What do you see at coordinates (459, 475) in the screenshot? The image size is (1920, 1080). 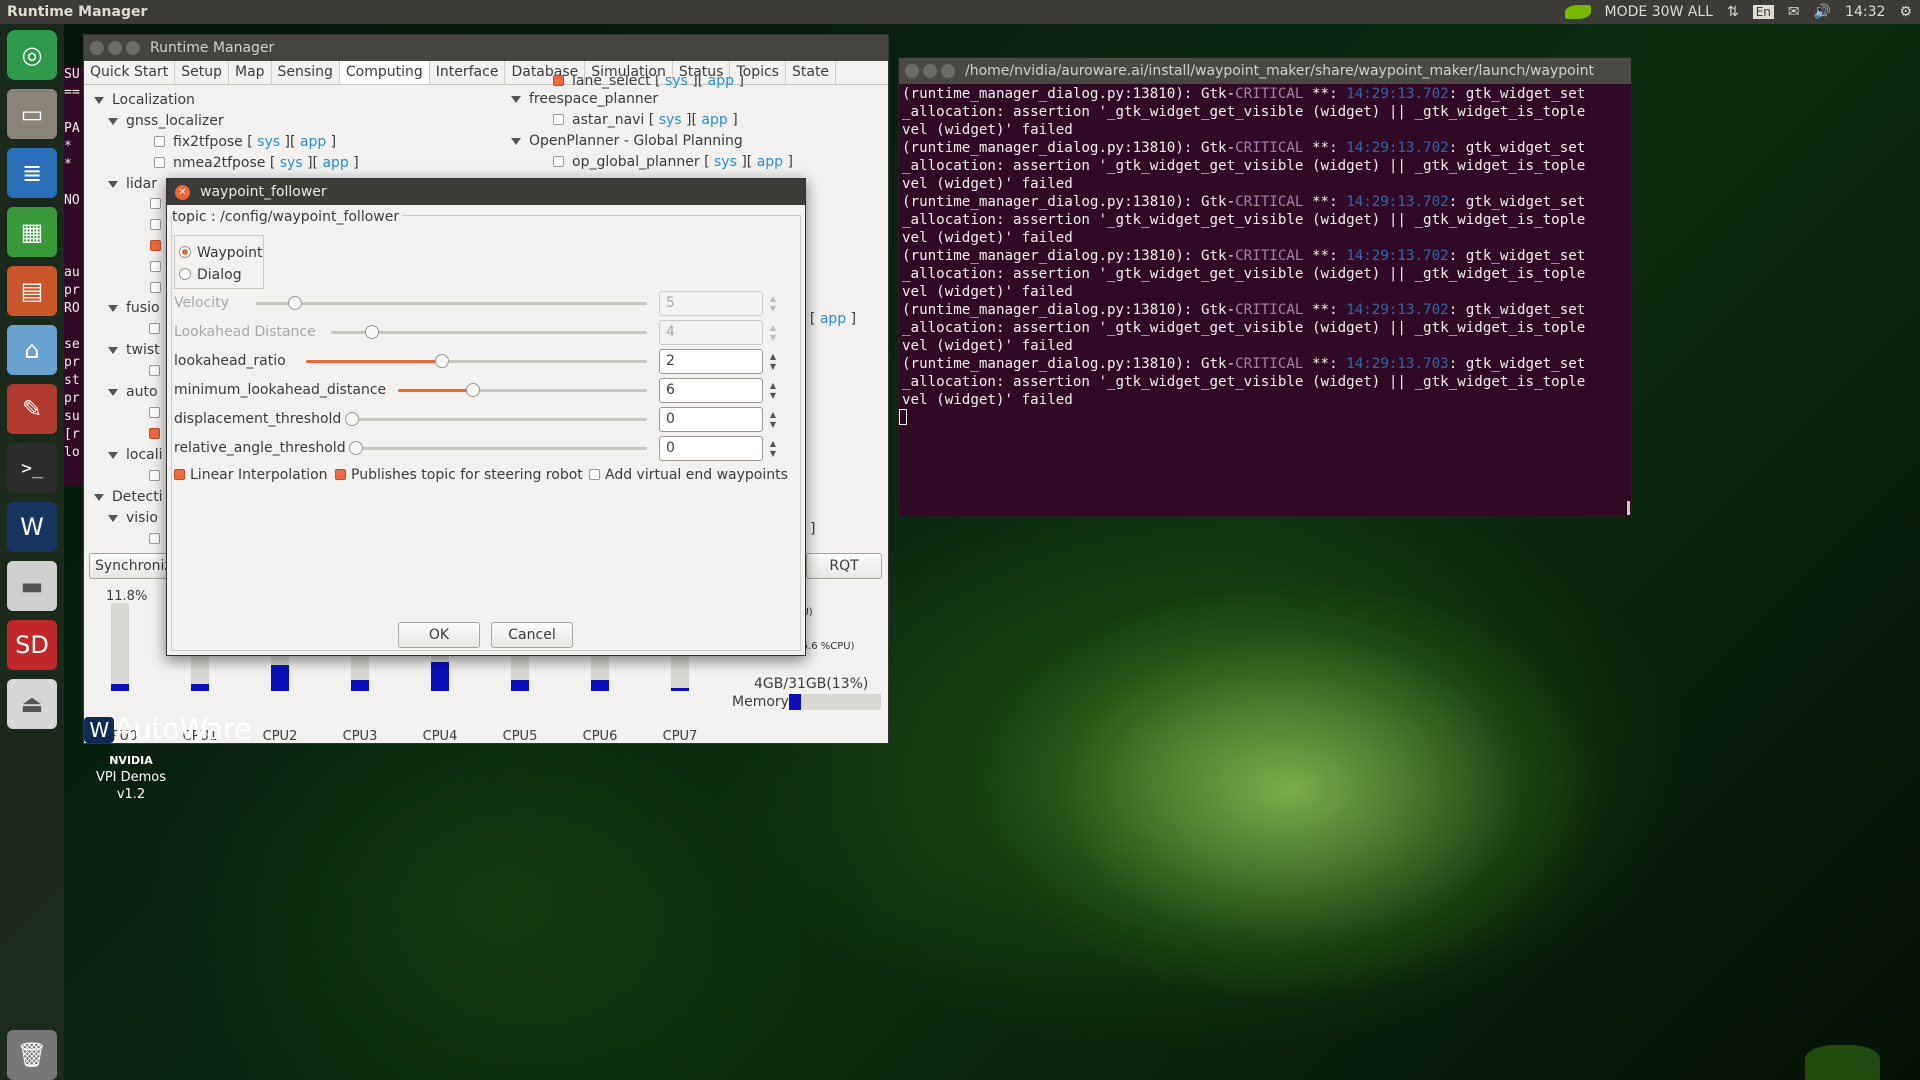 I see `publish-steering-checkbox: Publishes topic for steering robot` at bounding box center [459, 475].